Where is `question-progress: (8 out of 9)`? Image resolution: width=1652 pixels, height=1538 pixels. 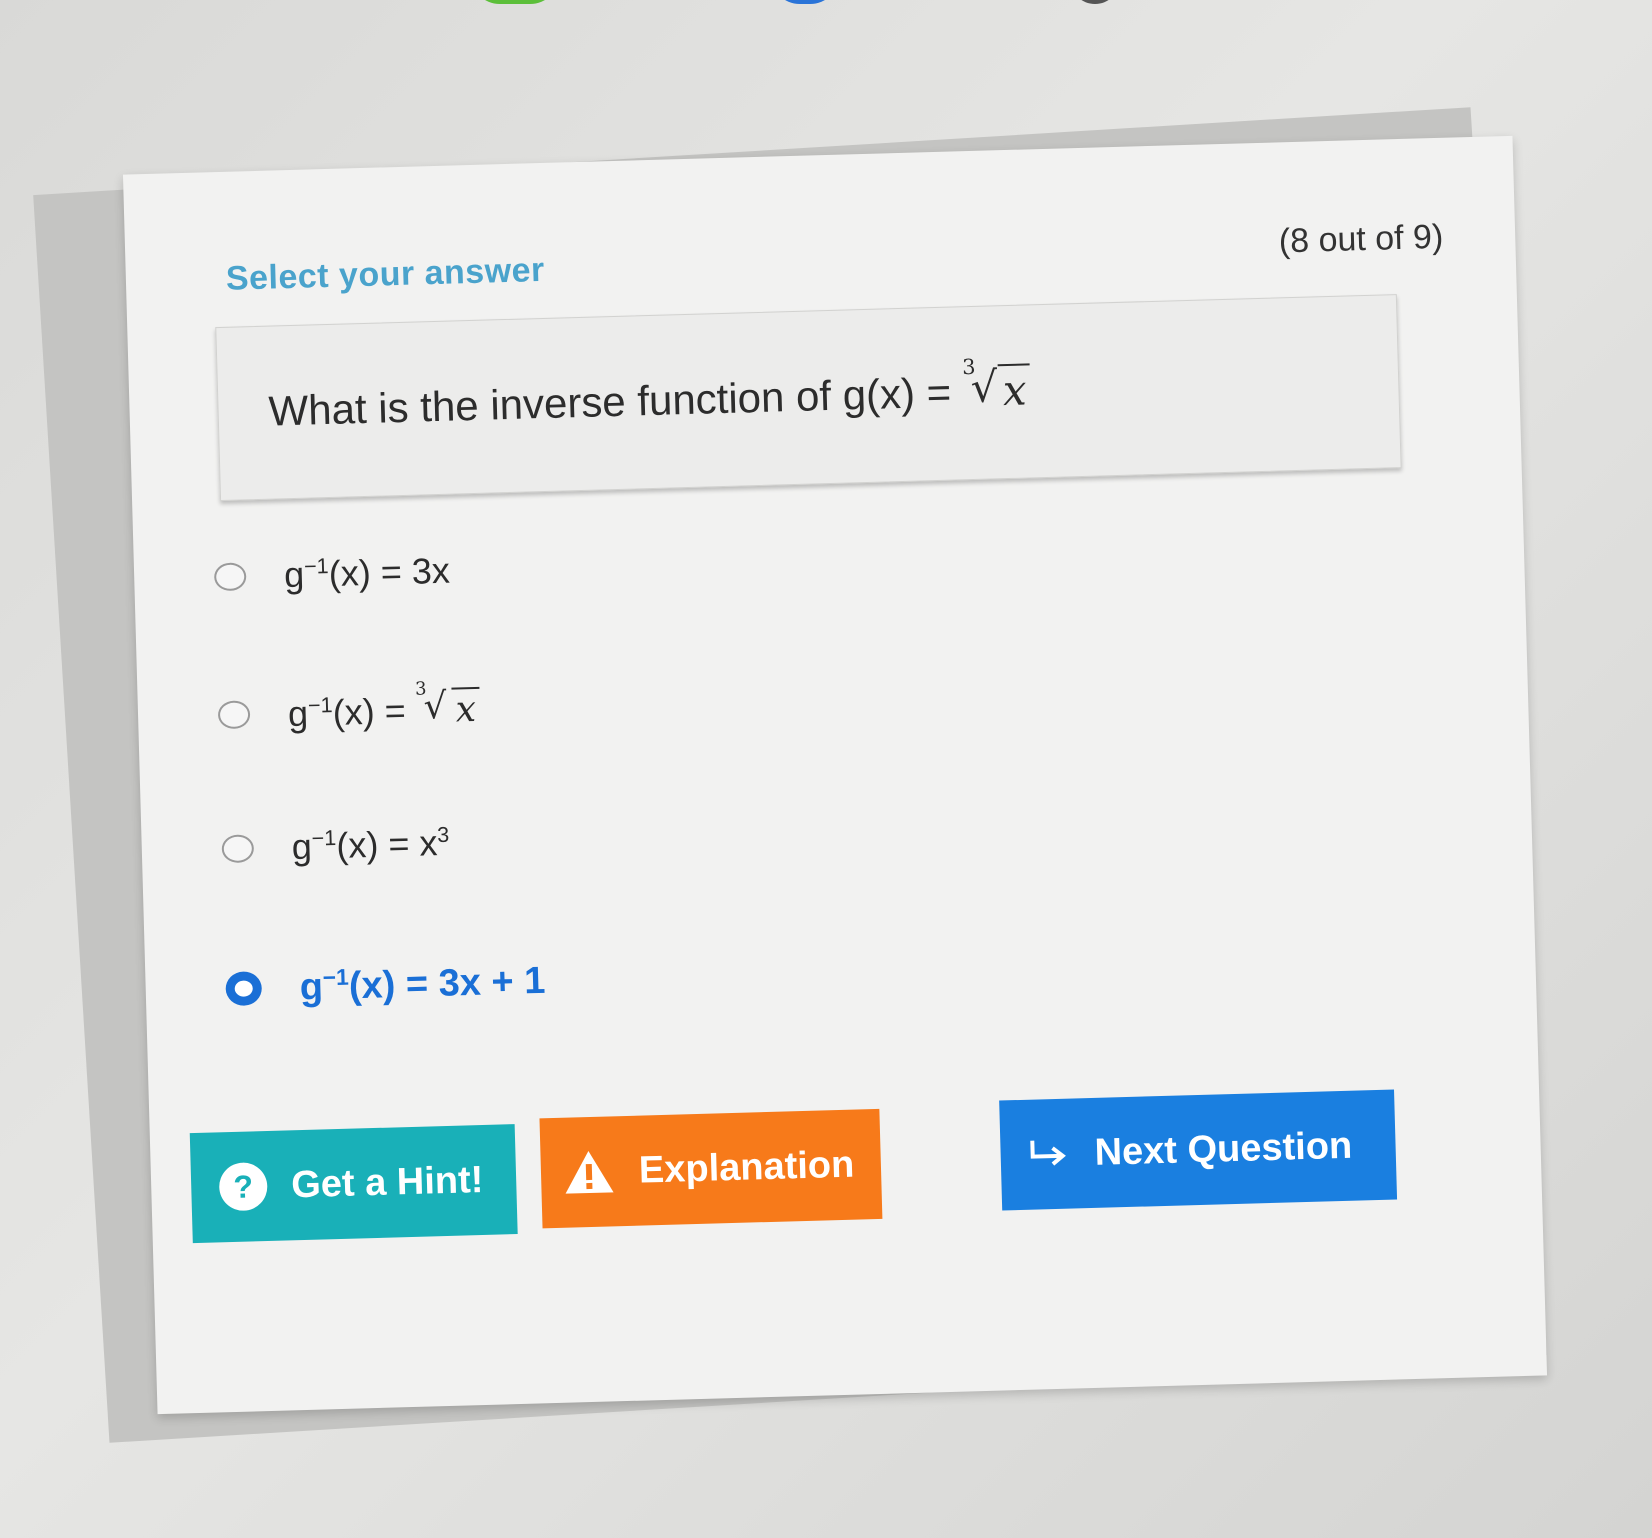
question-progress: (8 out of 9) is located at coordinates (1361, 239).